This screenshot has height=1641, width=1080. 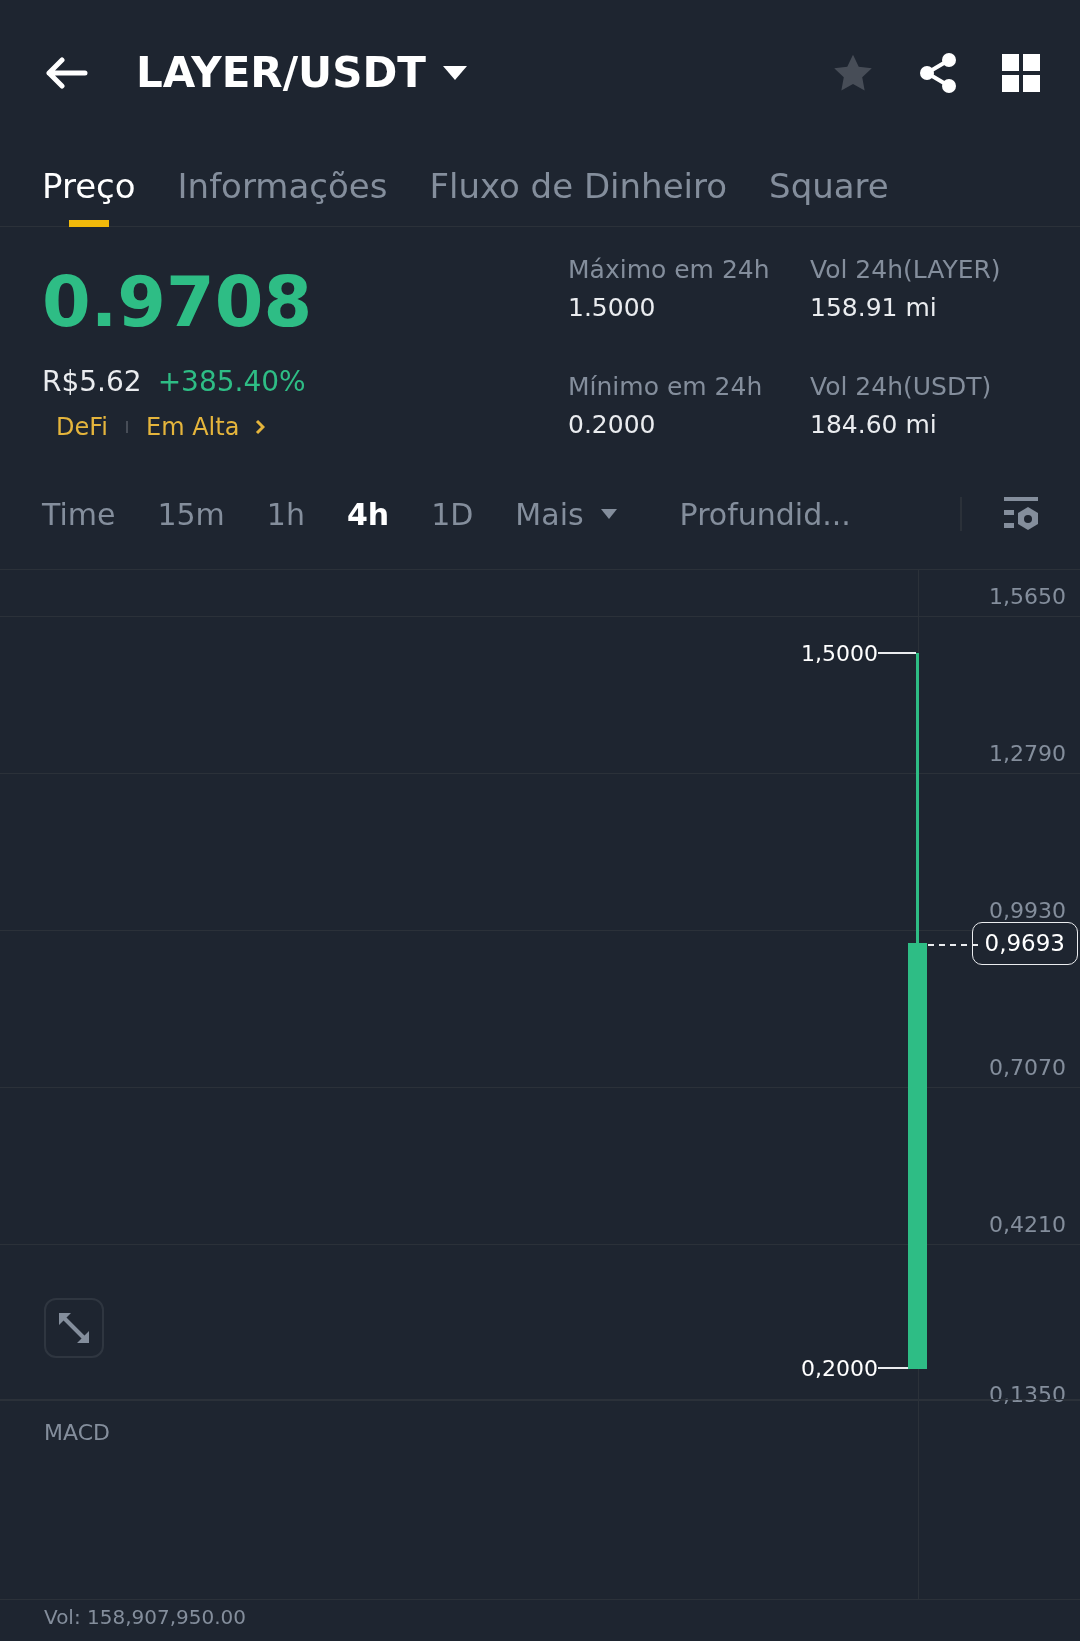 I want to click on tab: Fluxo de Dinheiro, so click(x=578, y=186).